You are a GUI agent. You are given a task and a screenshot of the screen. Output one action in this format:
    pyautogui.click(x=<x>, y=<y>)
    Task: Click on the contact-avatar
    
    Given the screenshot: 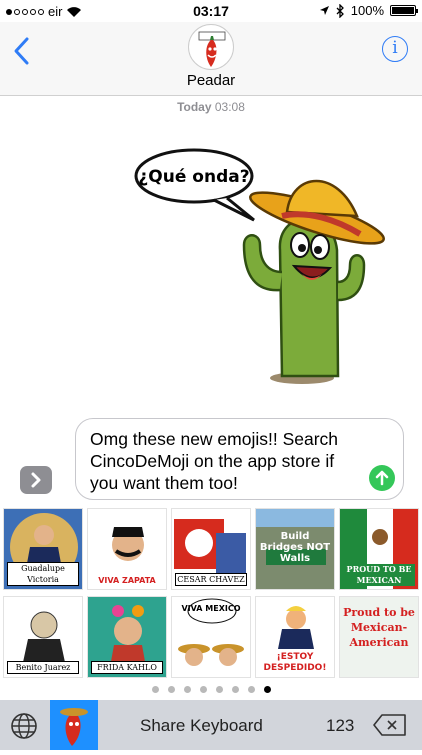 What is the action you would take?
    pyautogui.click(x=211, y=47)
    